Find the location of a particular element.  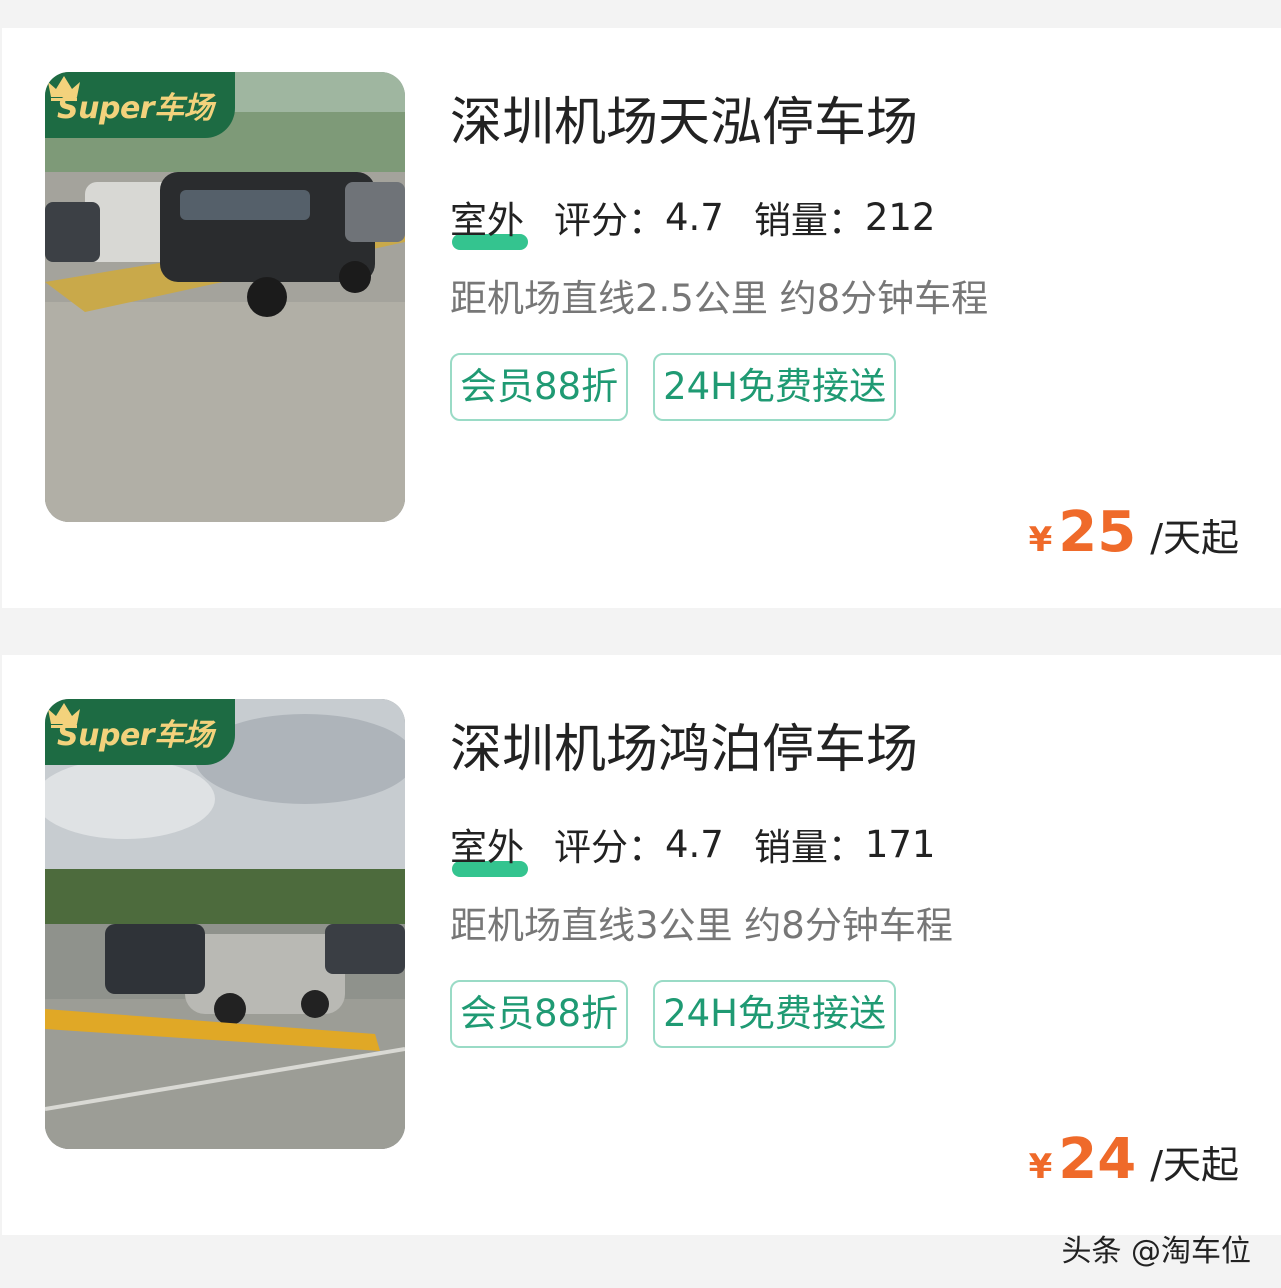

price-amount: 24 is located at coordinates (1097, 1159).